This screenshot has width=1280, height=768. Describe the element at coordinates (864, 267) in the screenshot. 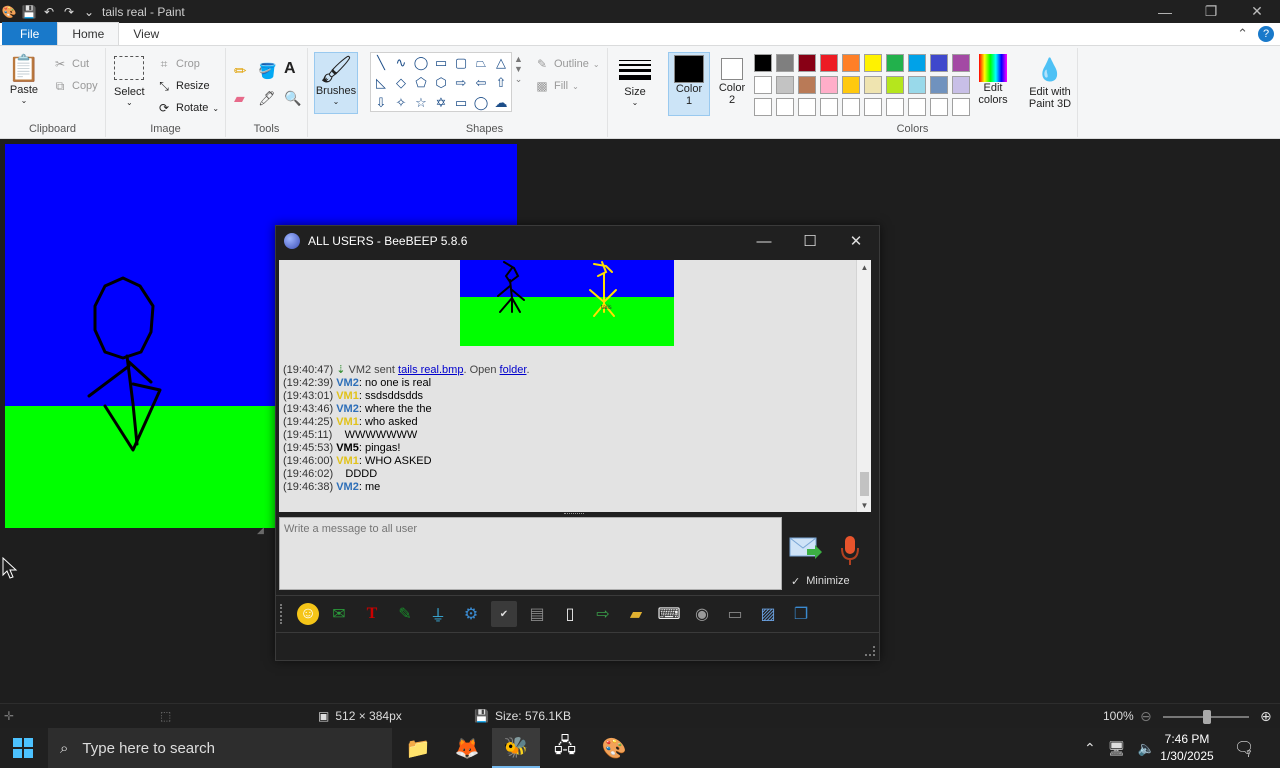

I see `scroll-up-icon: ▲` at that location.